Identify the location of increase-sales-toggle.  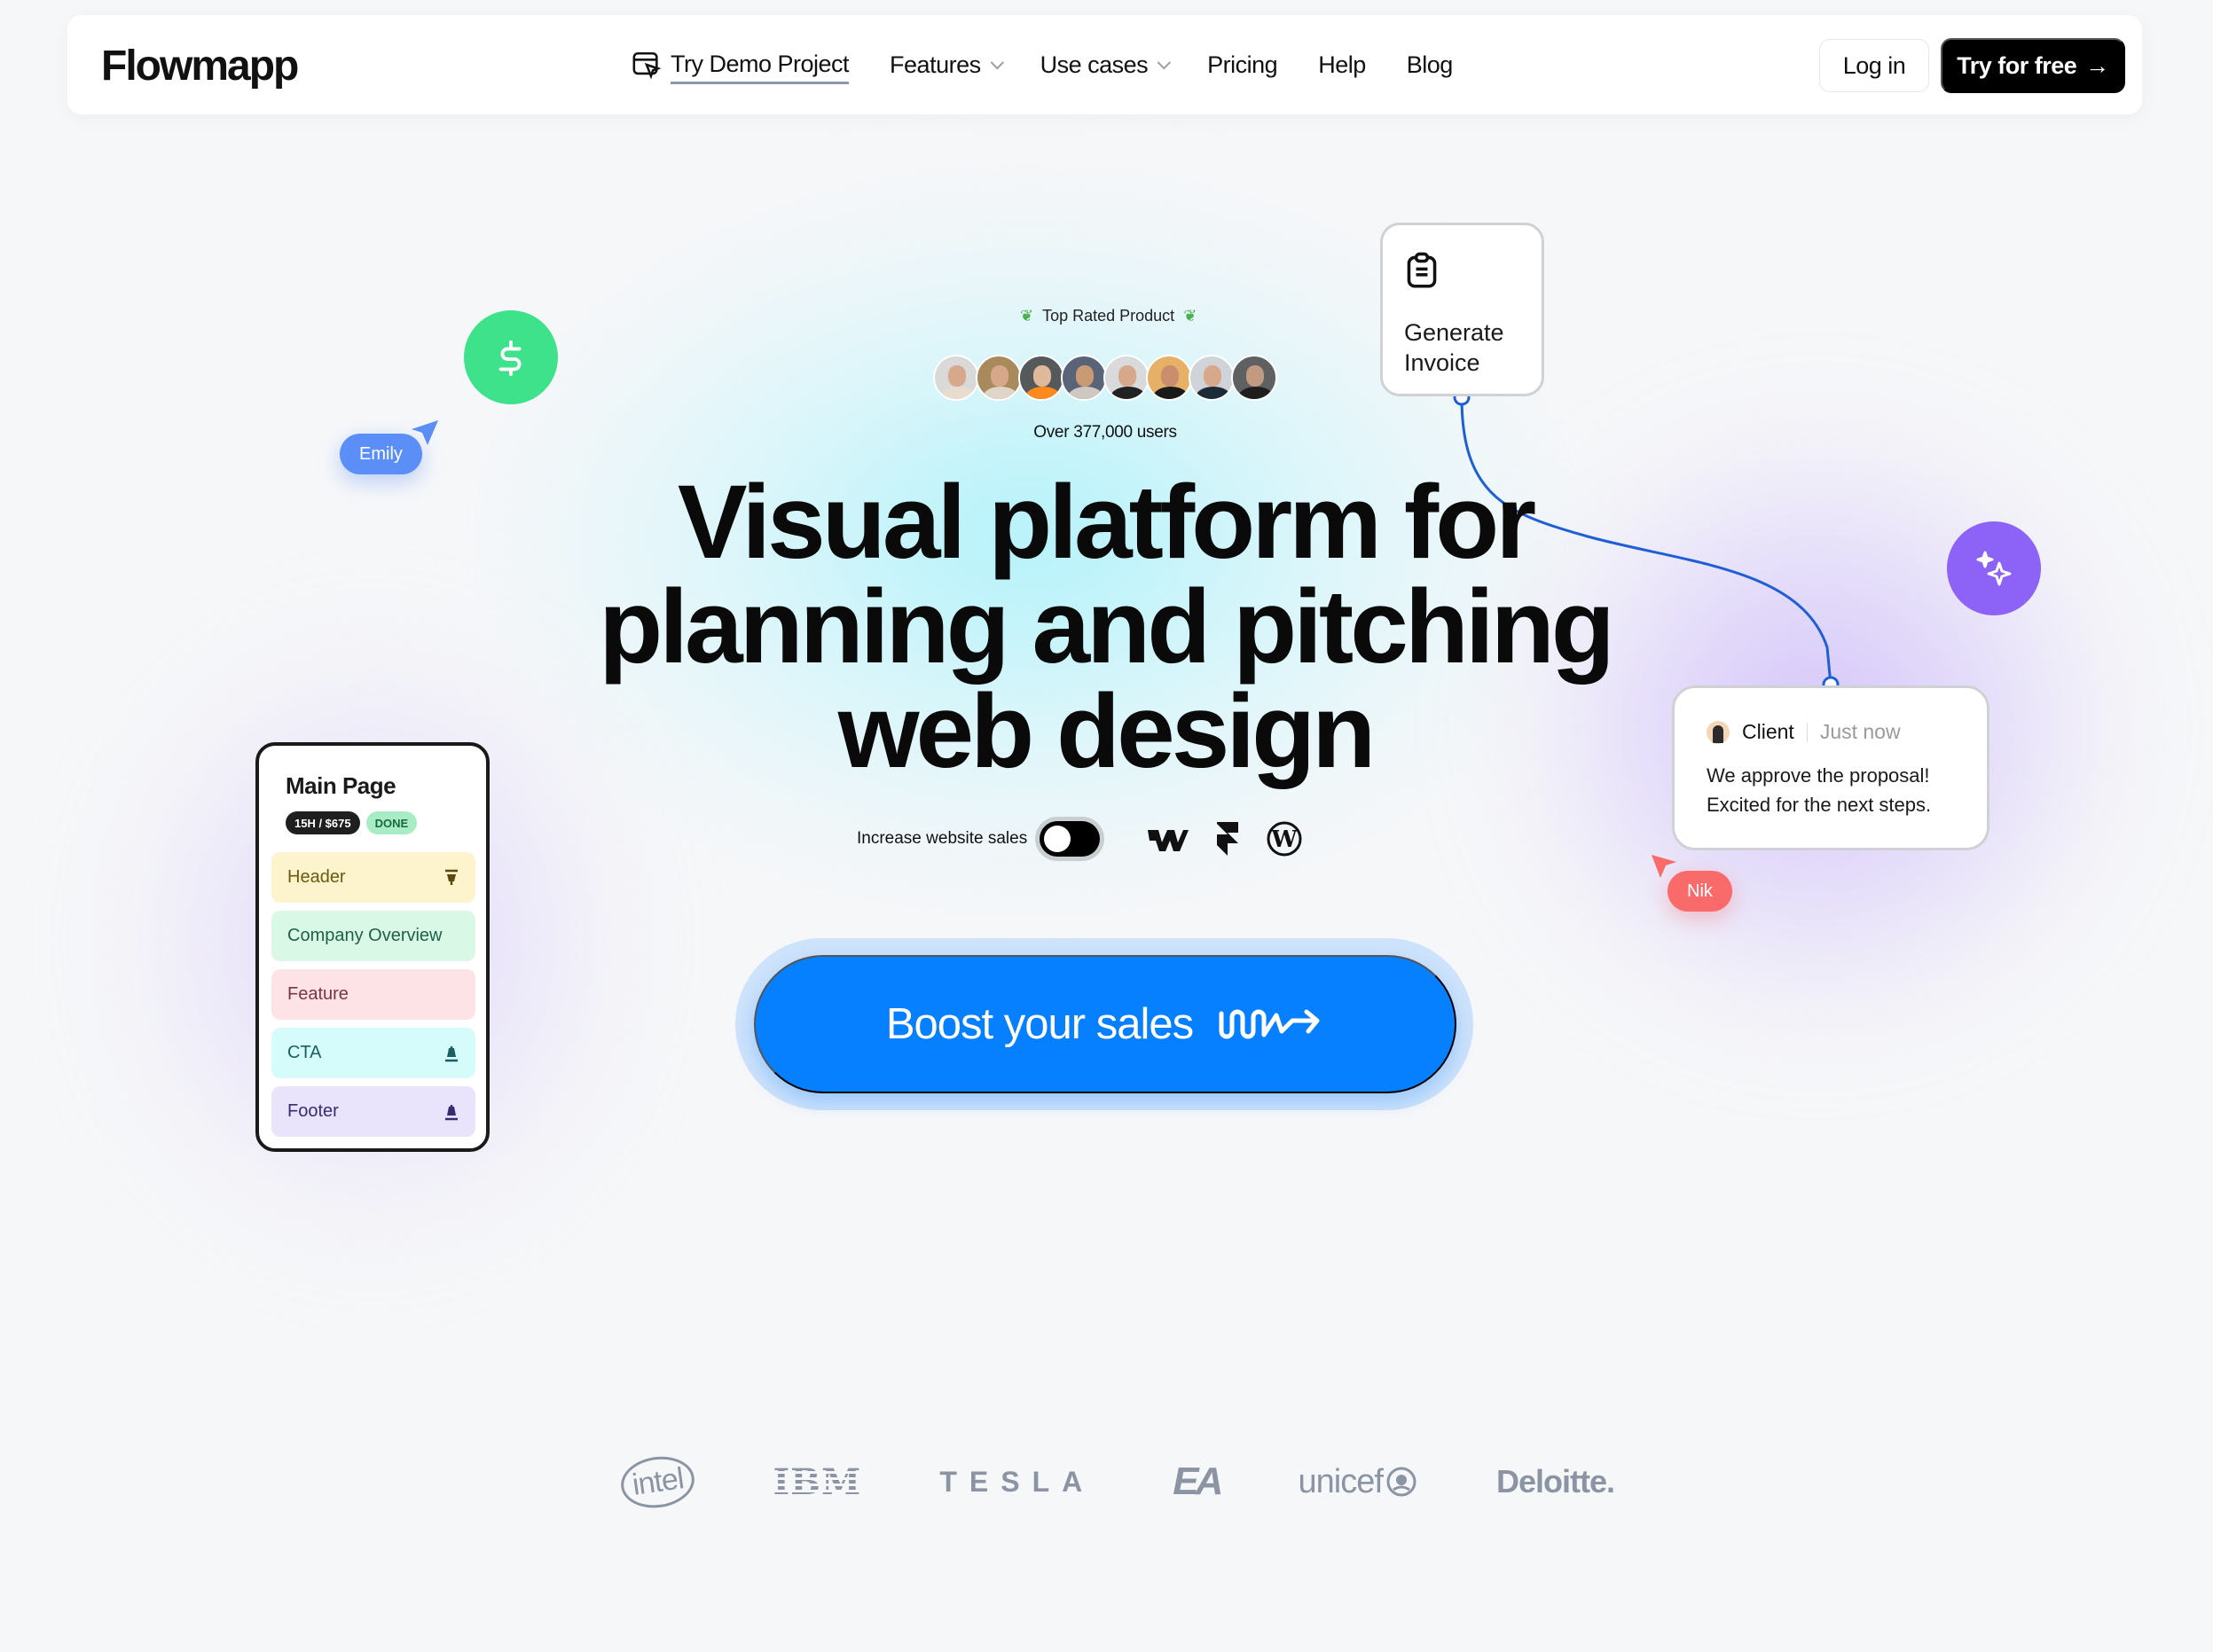
(1070, 839).